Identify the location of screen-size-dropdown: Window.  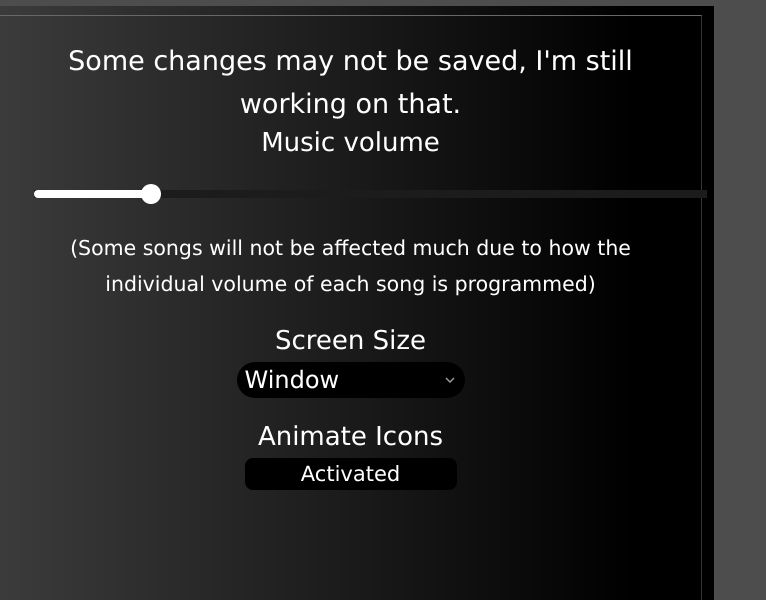
(350, 380).